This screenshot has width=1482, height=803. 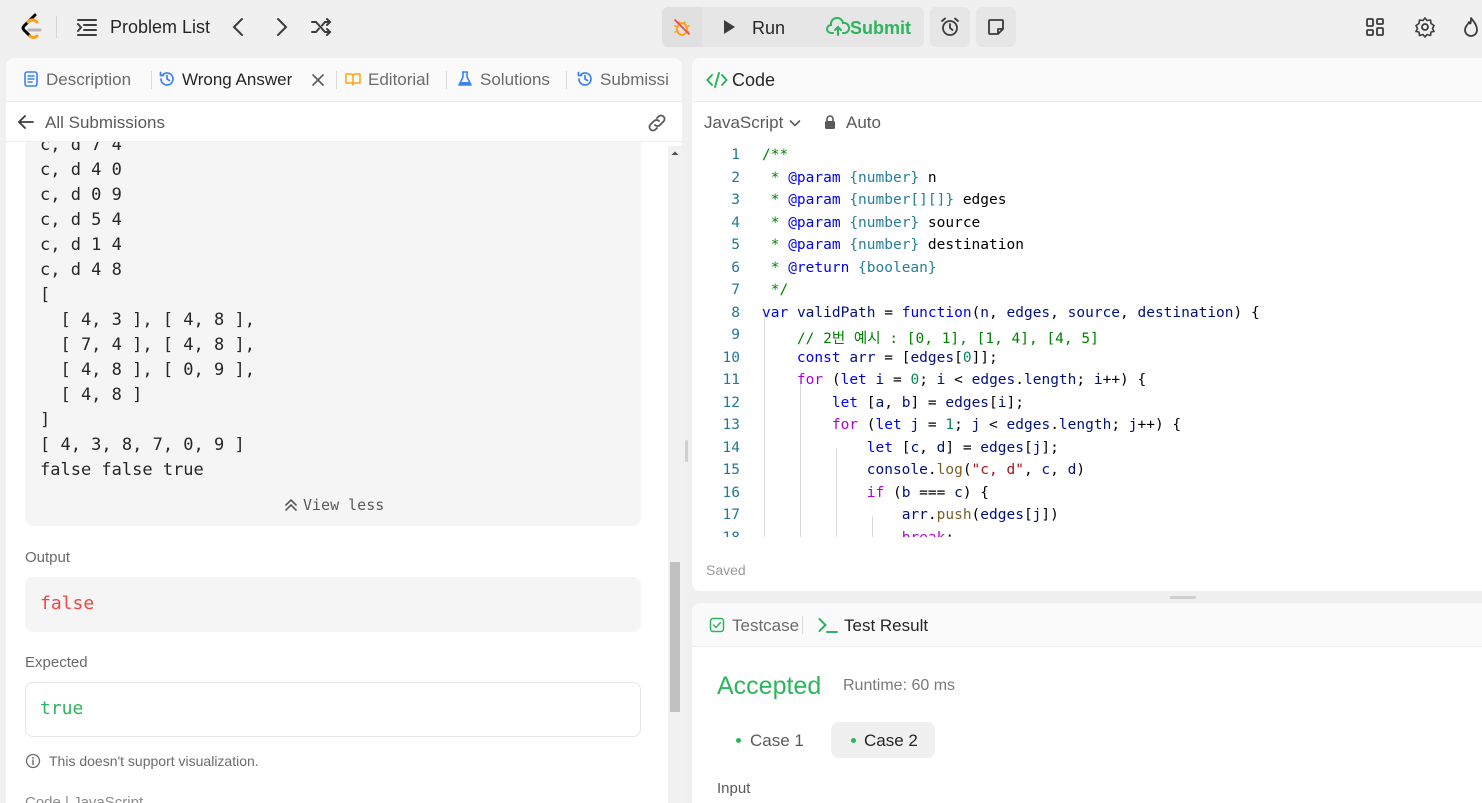 I want to click on case-label: Case 2, so click(x=891, y=740).